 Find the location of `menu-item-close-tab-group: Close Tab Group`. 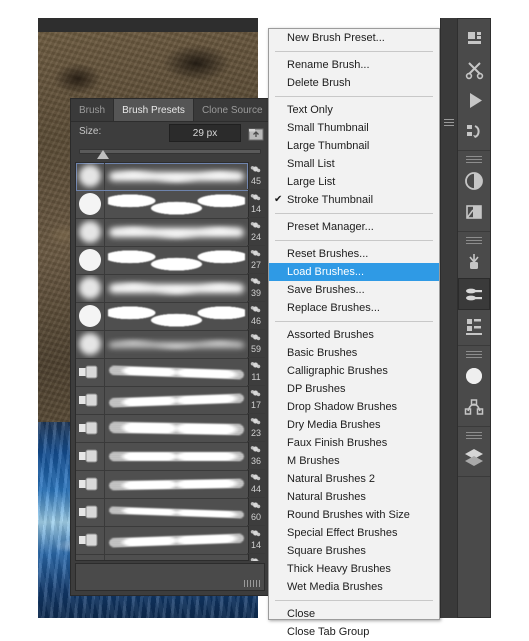

menu-item-close-tab-group: Close Tab Group is located at coordinates (354, 632).